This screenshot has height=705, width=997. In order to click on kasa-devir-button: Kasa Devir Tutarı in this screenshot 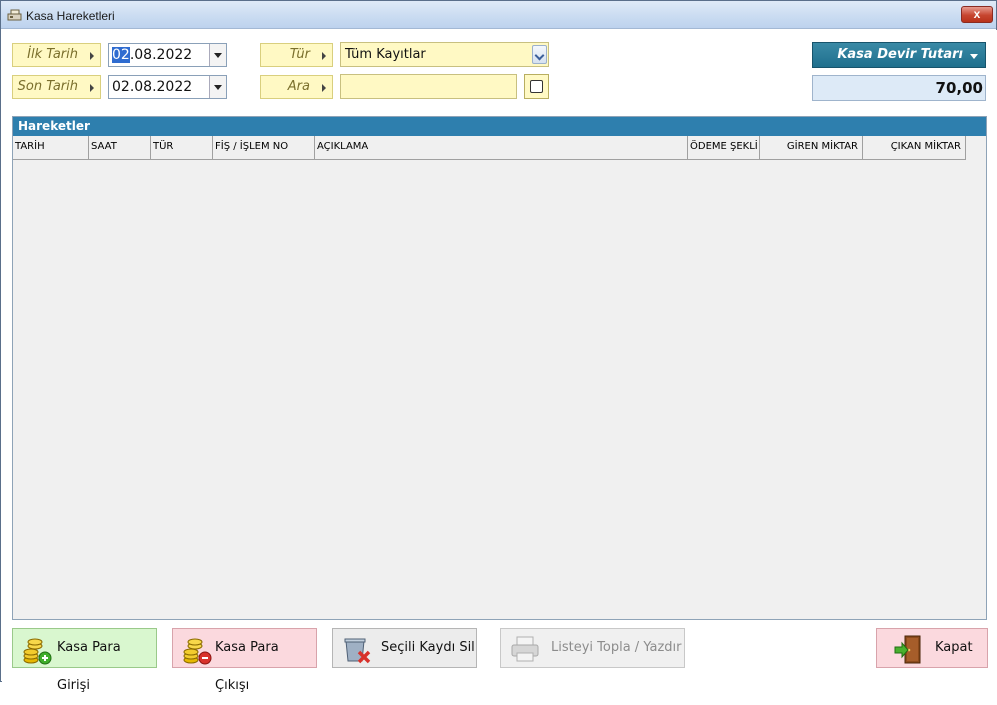, I will do `click(899, 55)`.